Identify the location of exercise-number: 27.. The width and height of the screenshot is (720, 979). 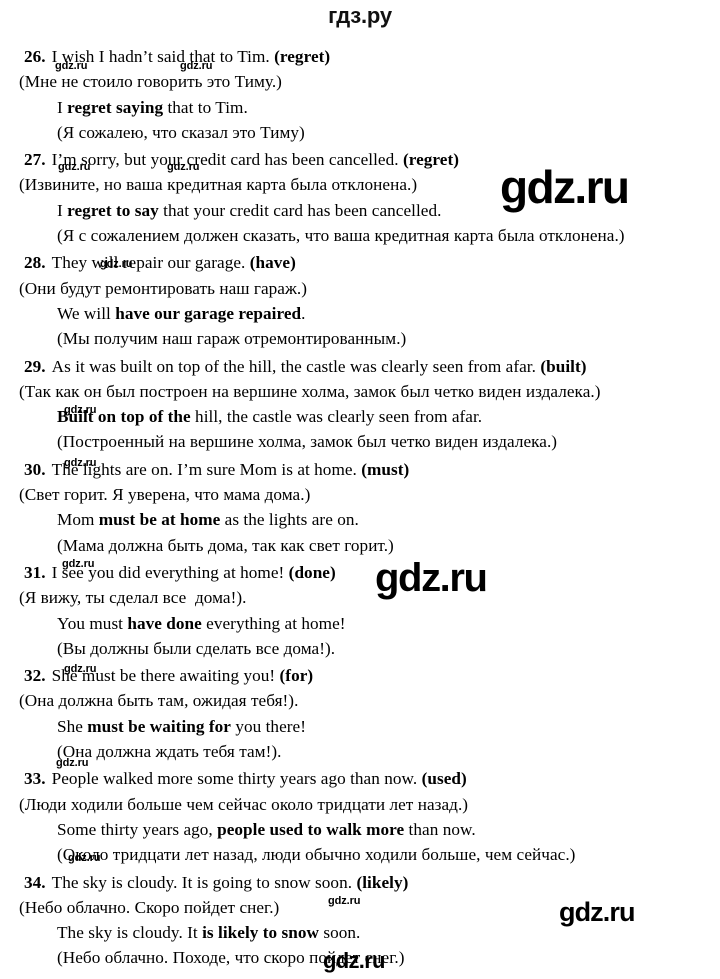
(35, 160).